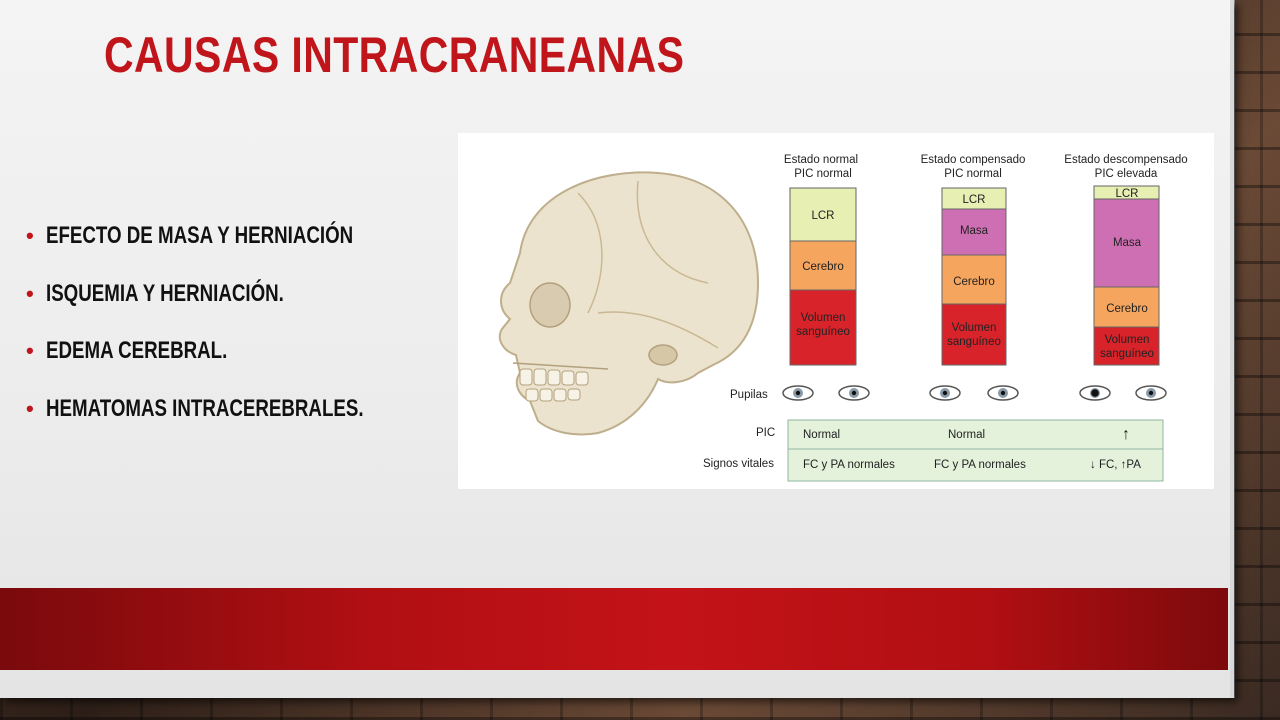 The width and height of the screenshot is (1280, 720). What do you see at coordinates (190, 235) in the screenshot?
I see `bullet-item: • EFECTO DE MASA Y HERNIACIÓN` at bounding box center [190, 235].